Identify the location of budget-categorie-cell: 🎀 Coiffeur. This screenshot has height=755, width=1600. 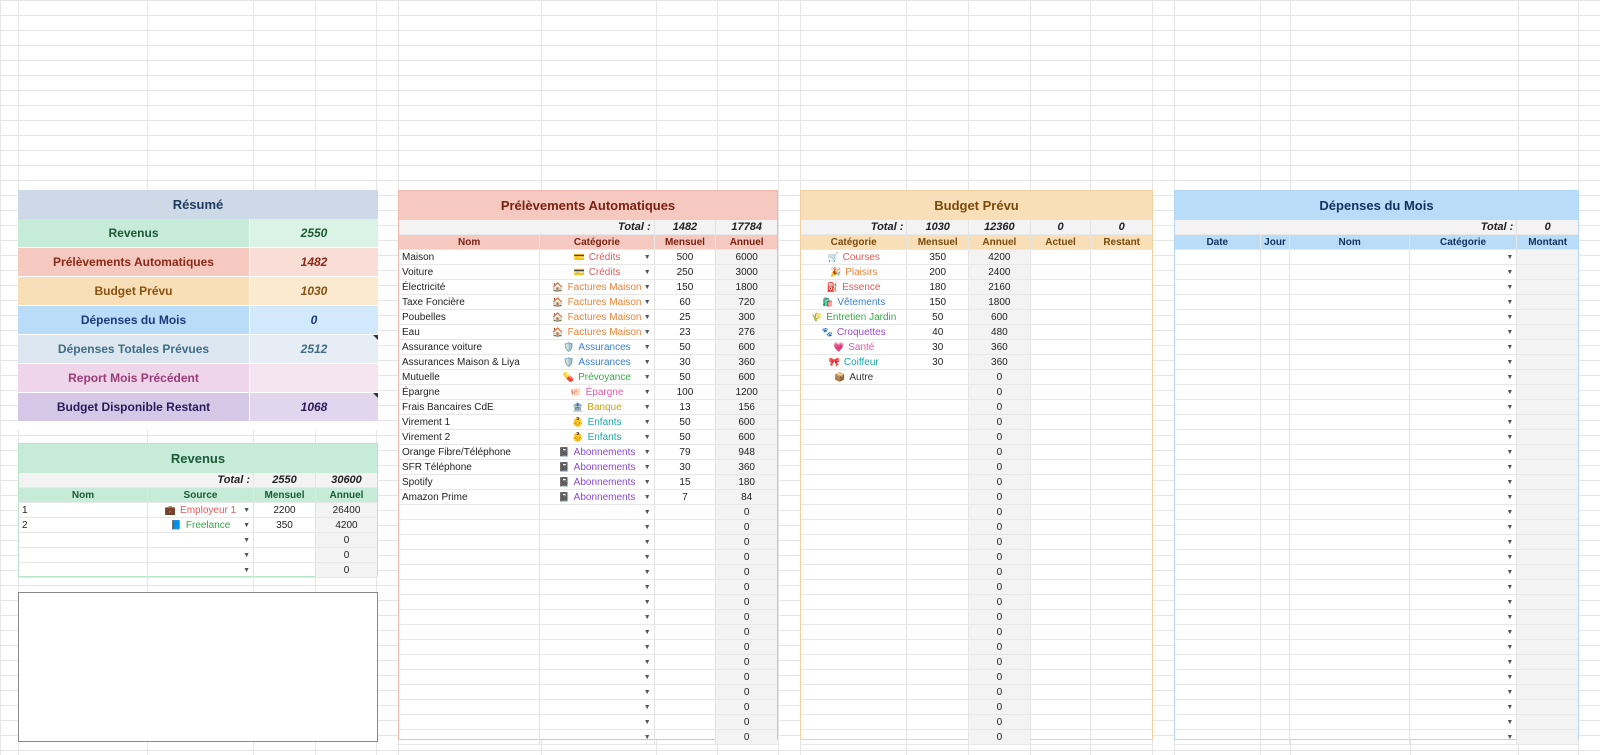
(854, 362).